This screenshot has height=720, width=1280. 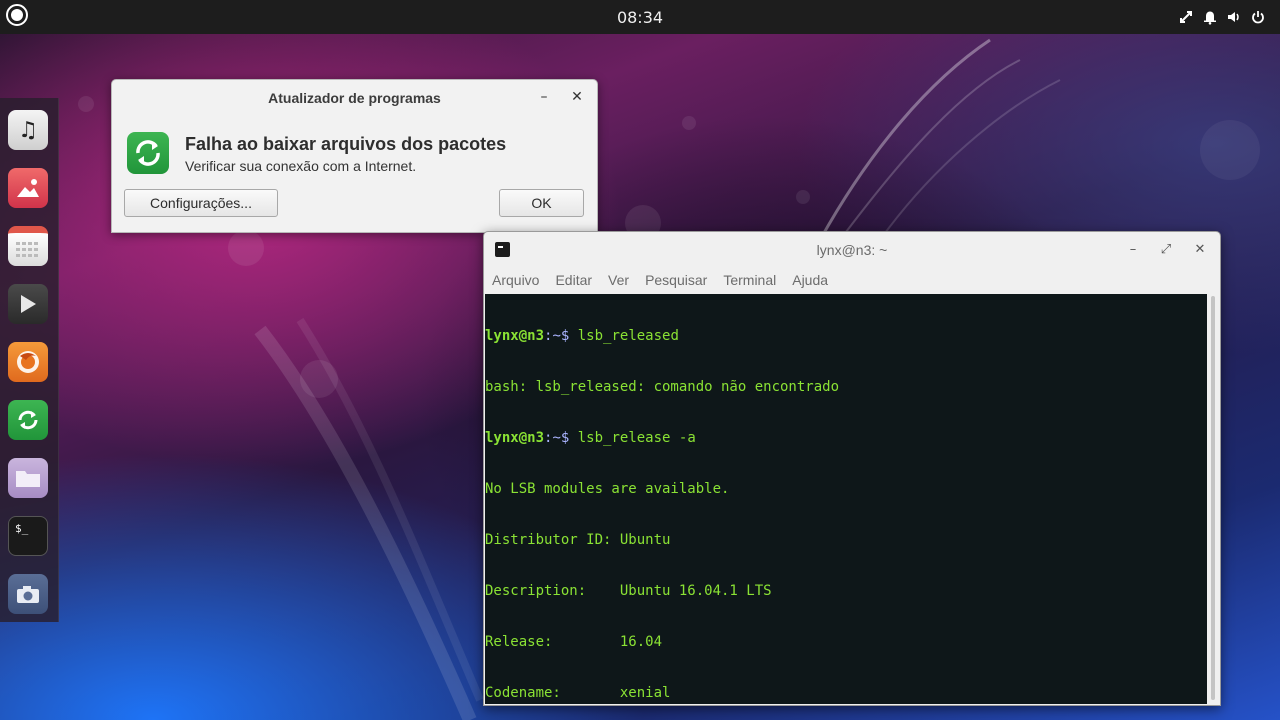 I want to click on menu-ajuda: Ajuda, so click(x=810, y=281).